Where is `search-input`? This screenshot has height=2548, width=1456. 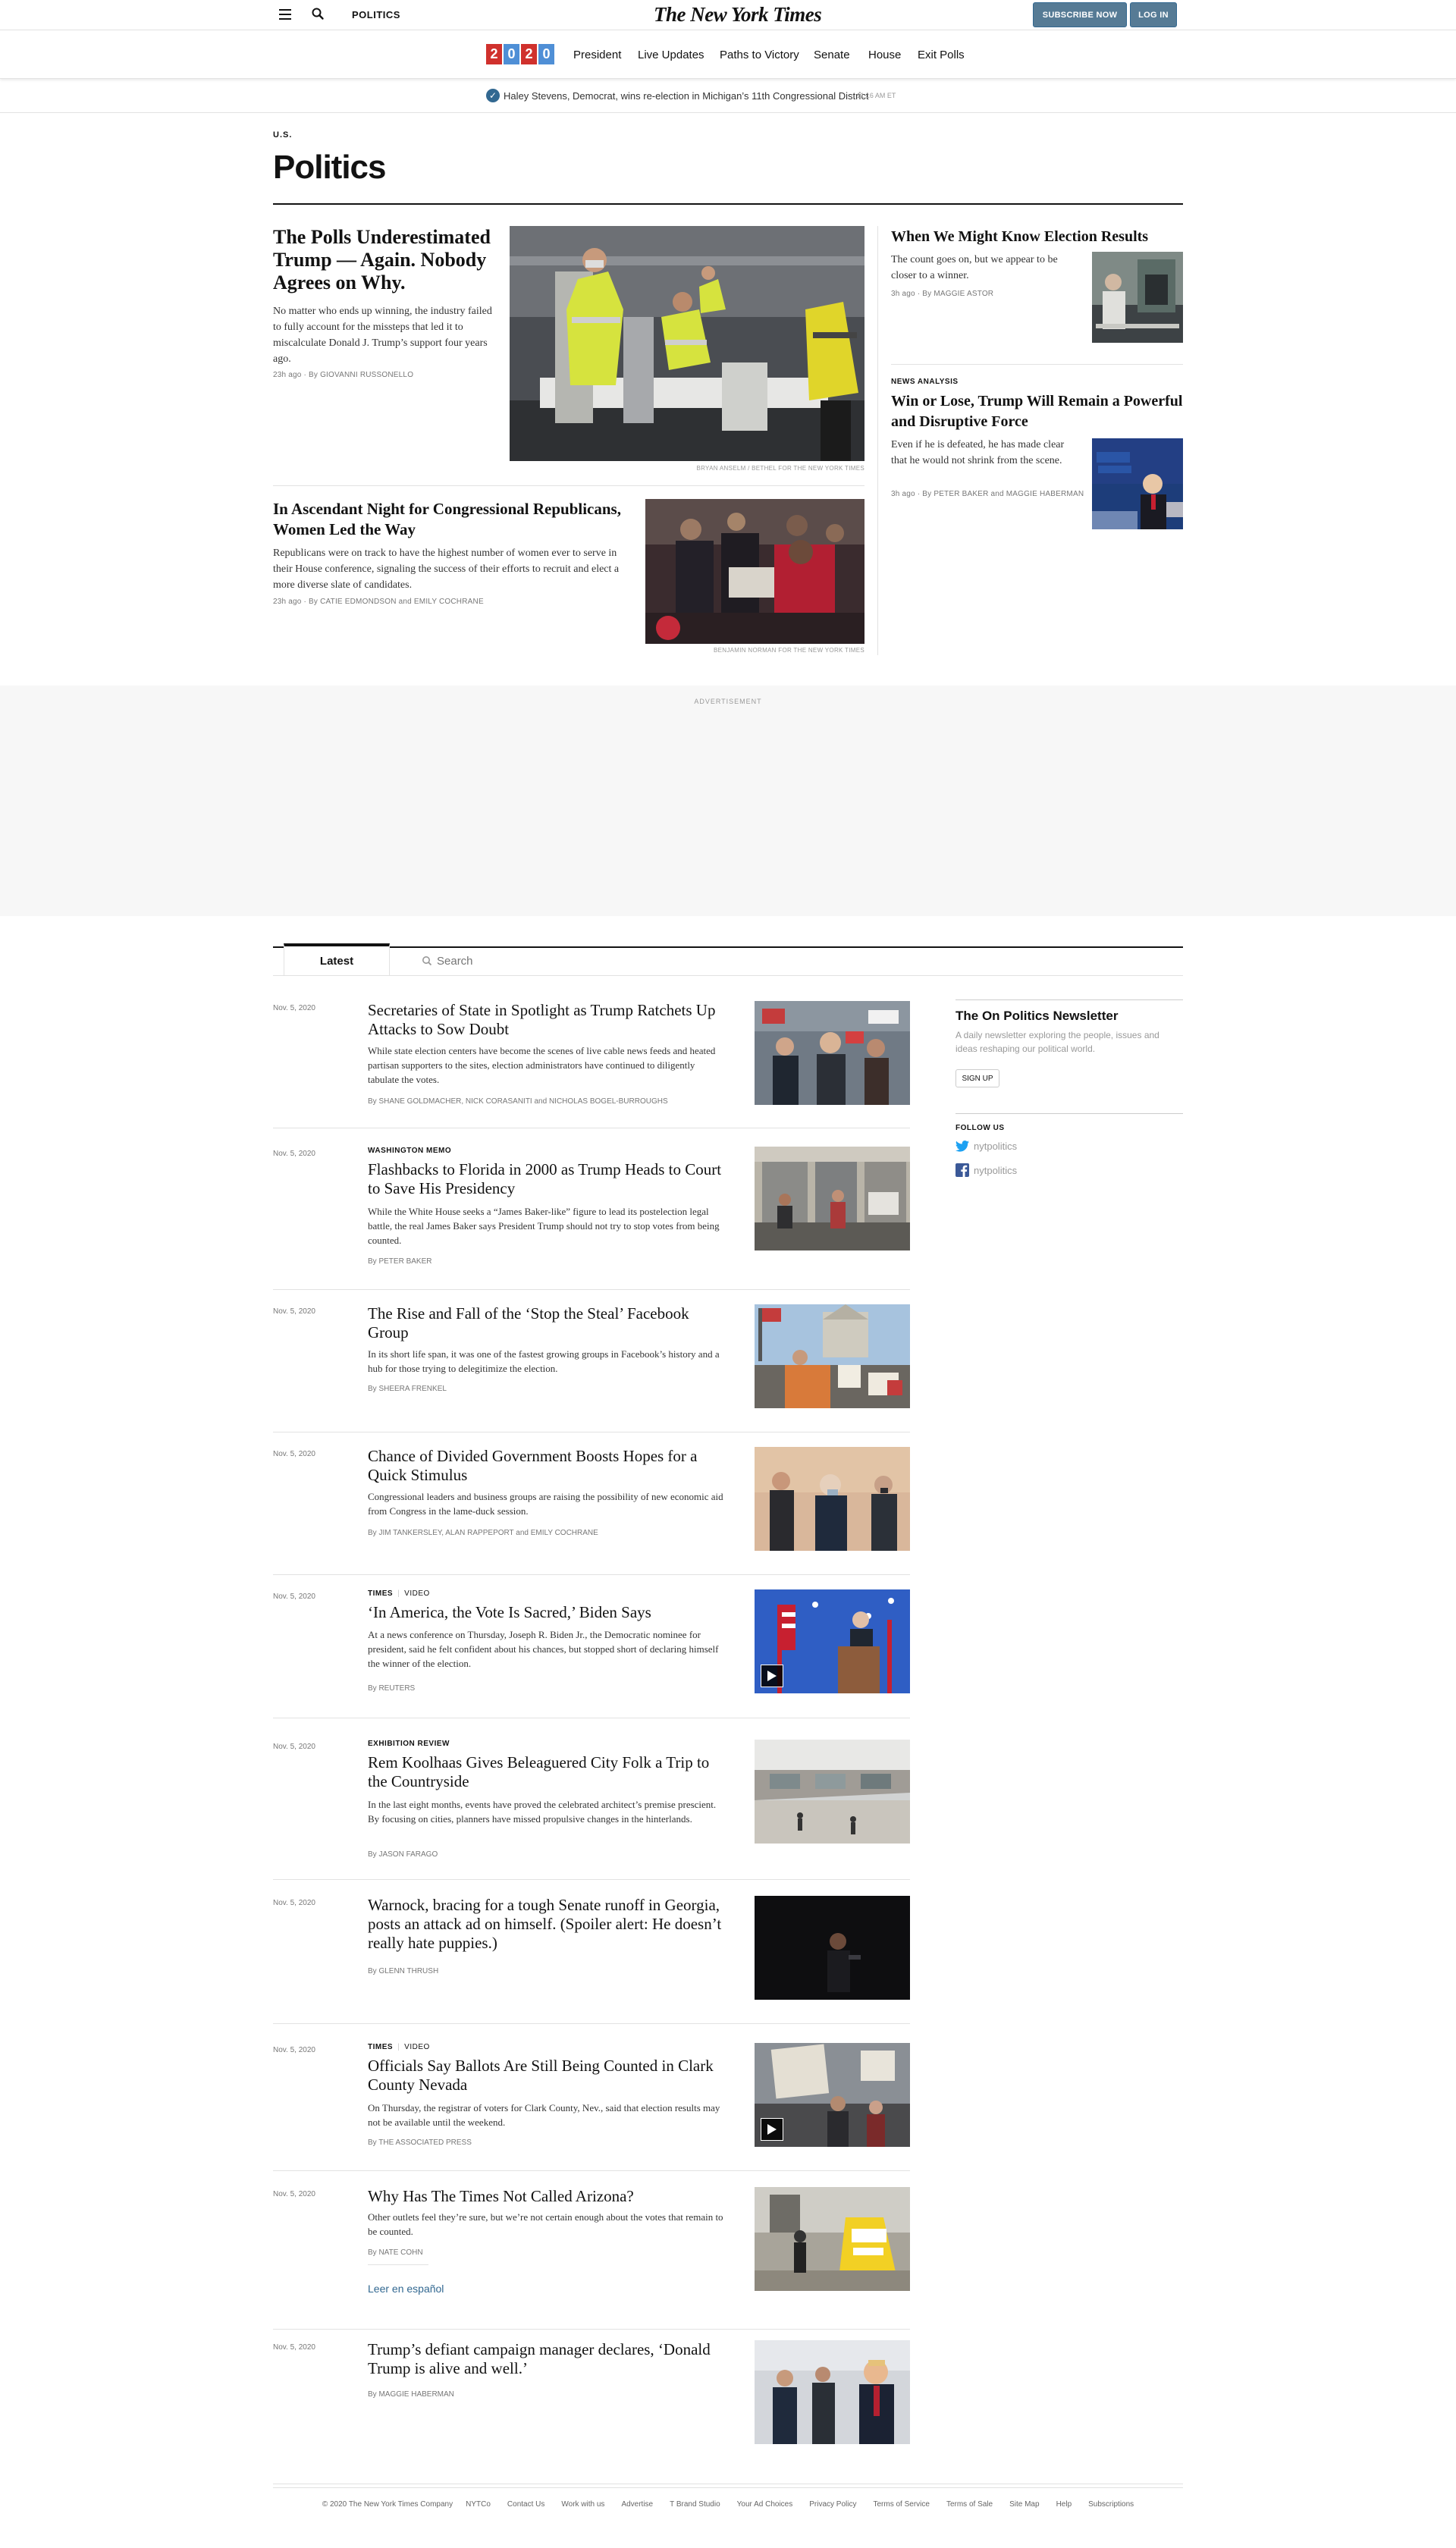 search-input is located at coordinates (573, 961).